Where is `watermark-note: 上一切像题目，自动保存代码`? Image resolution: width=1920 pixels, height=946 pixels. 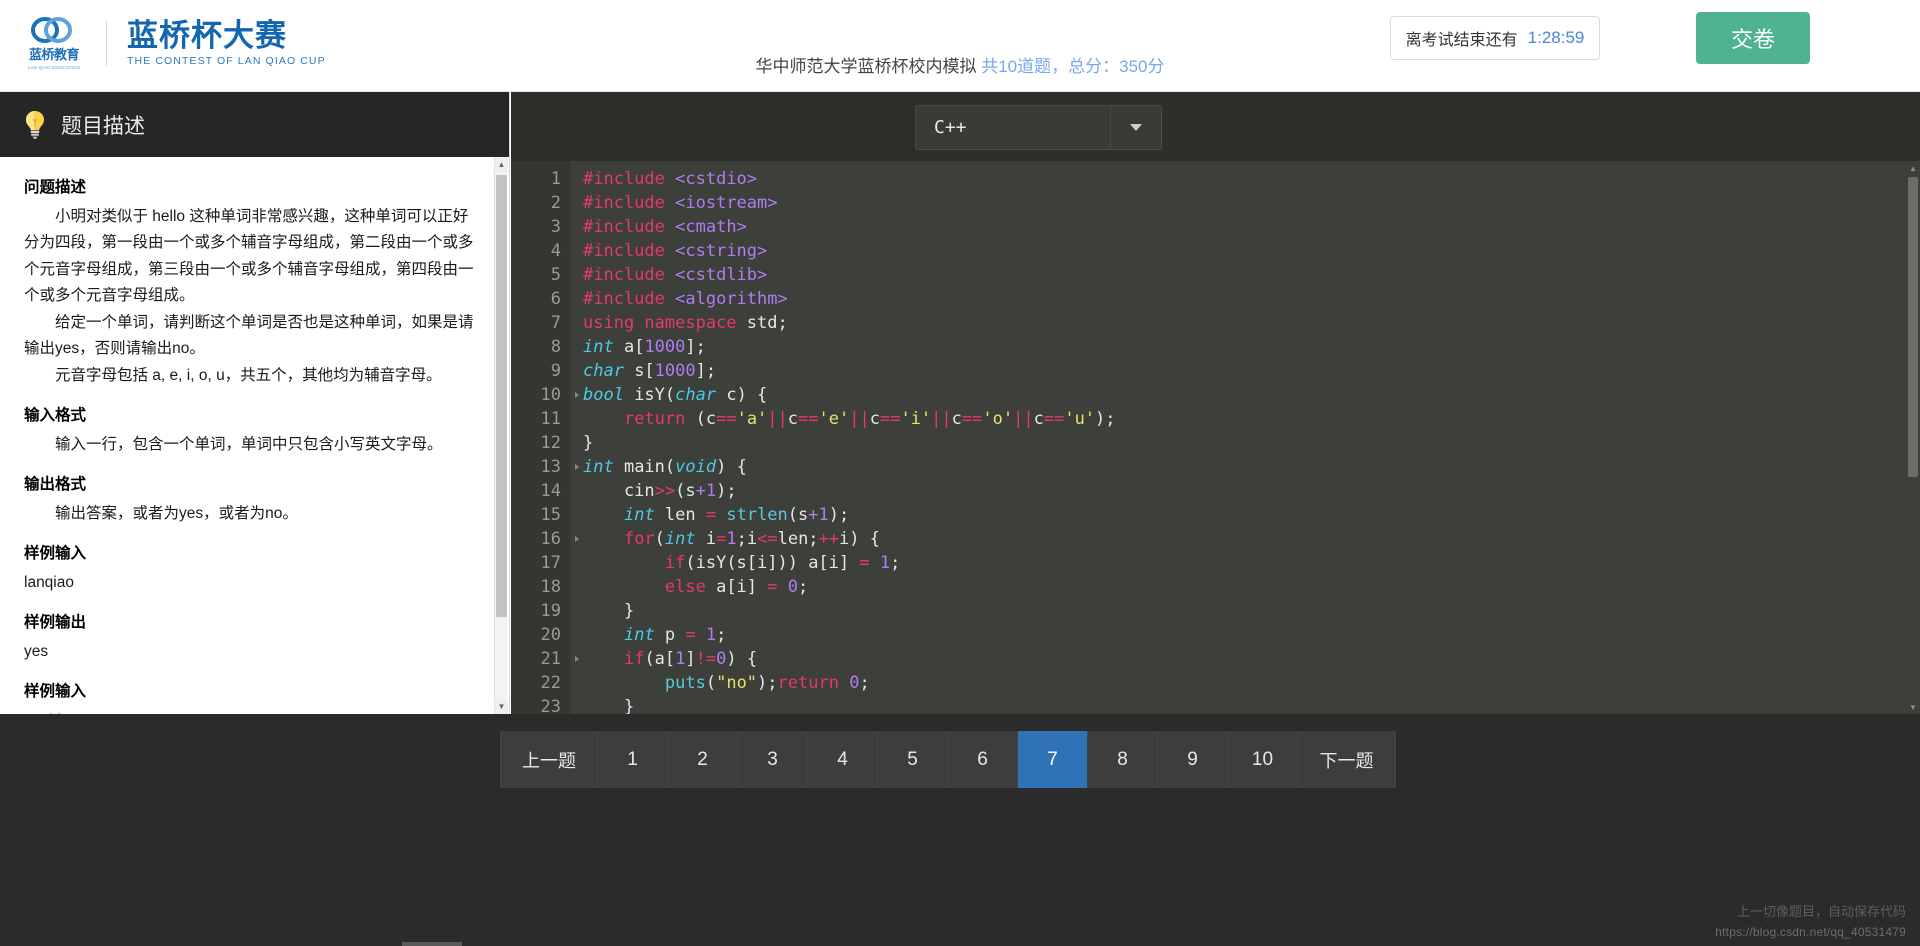 watermark-note: 上一切像题目，自动保存代码 is located at coordinates (1821, 911).